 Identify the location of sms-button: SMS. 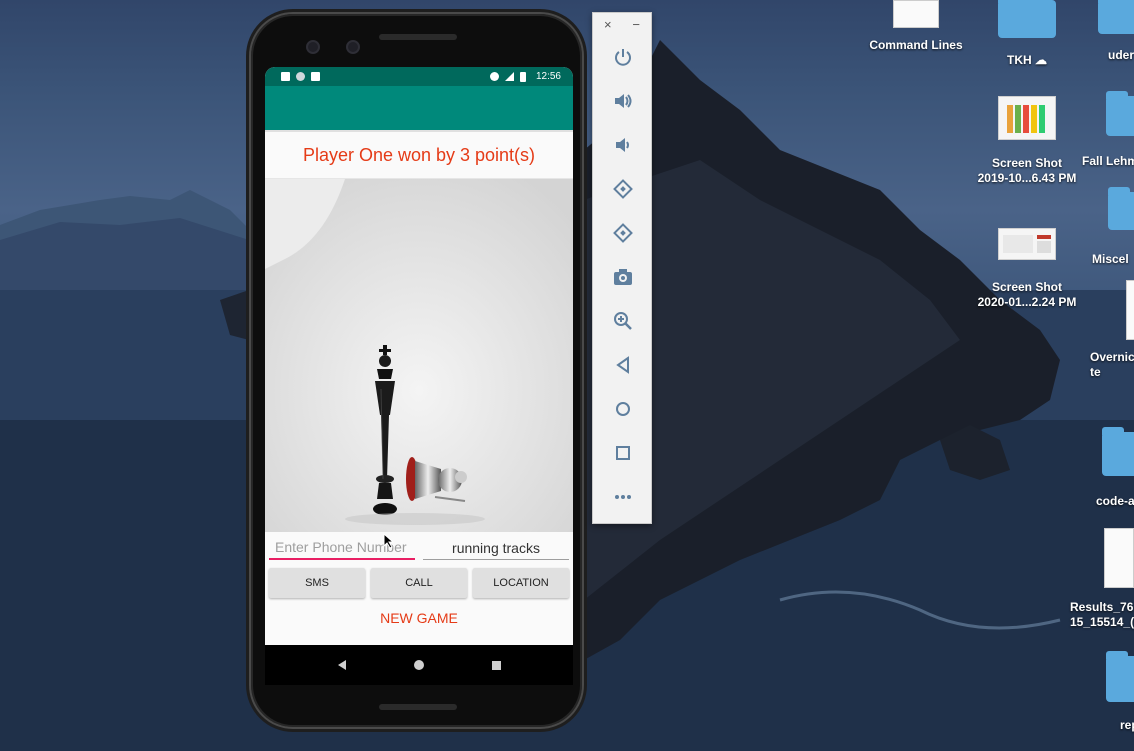
(317, 583).